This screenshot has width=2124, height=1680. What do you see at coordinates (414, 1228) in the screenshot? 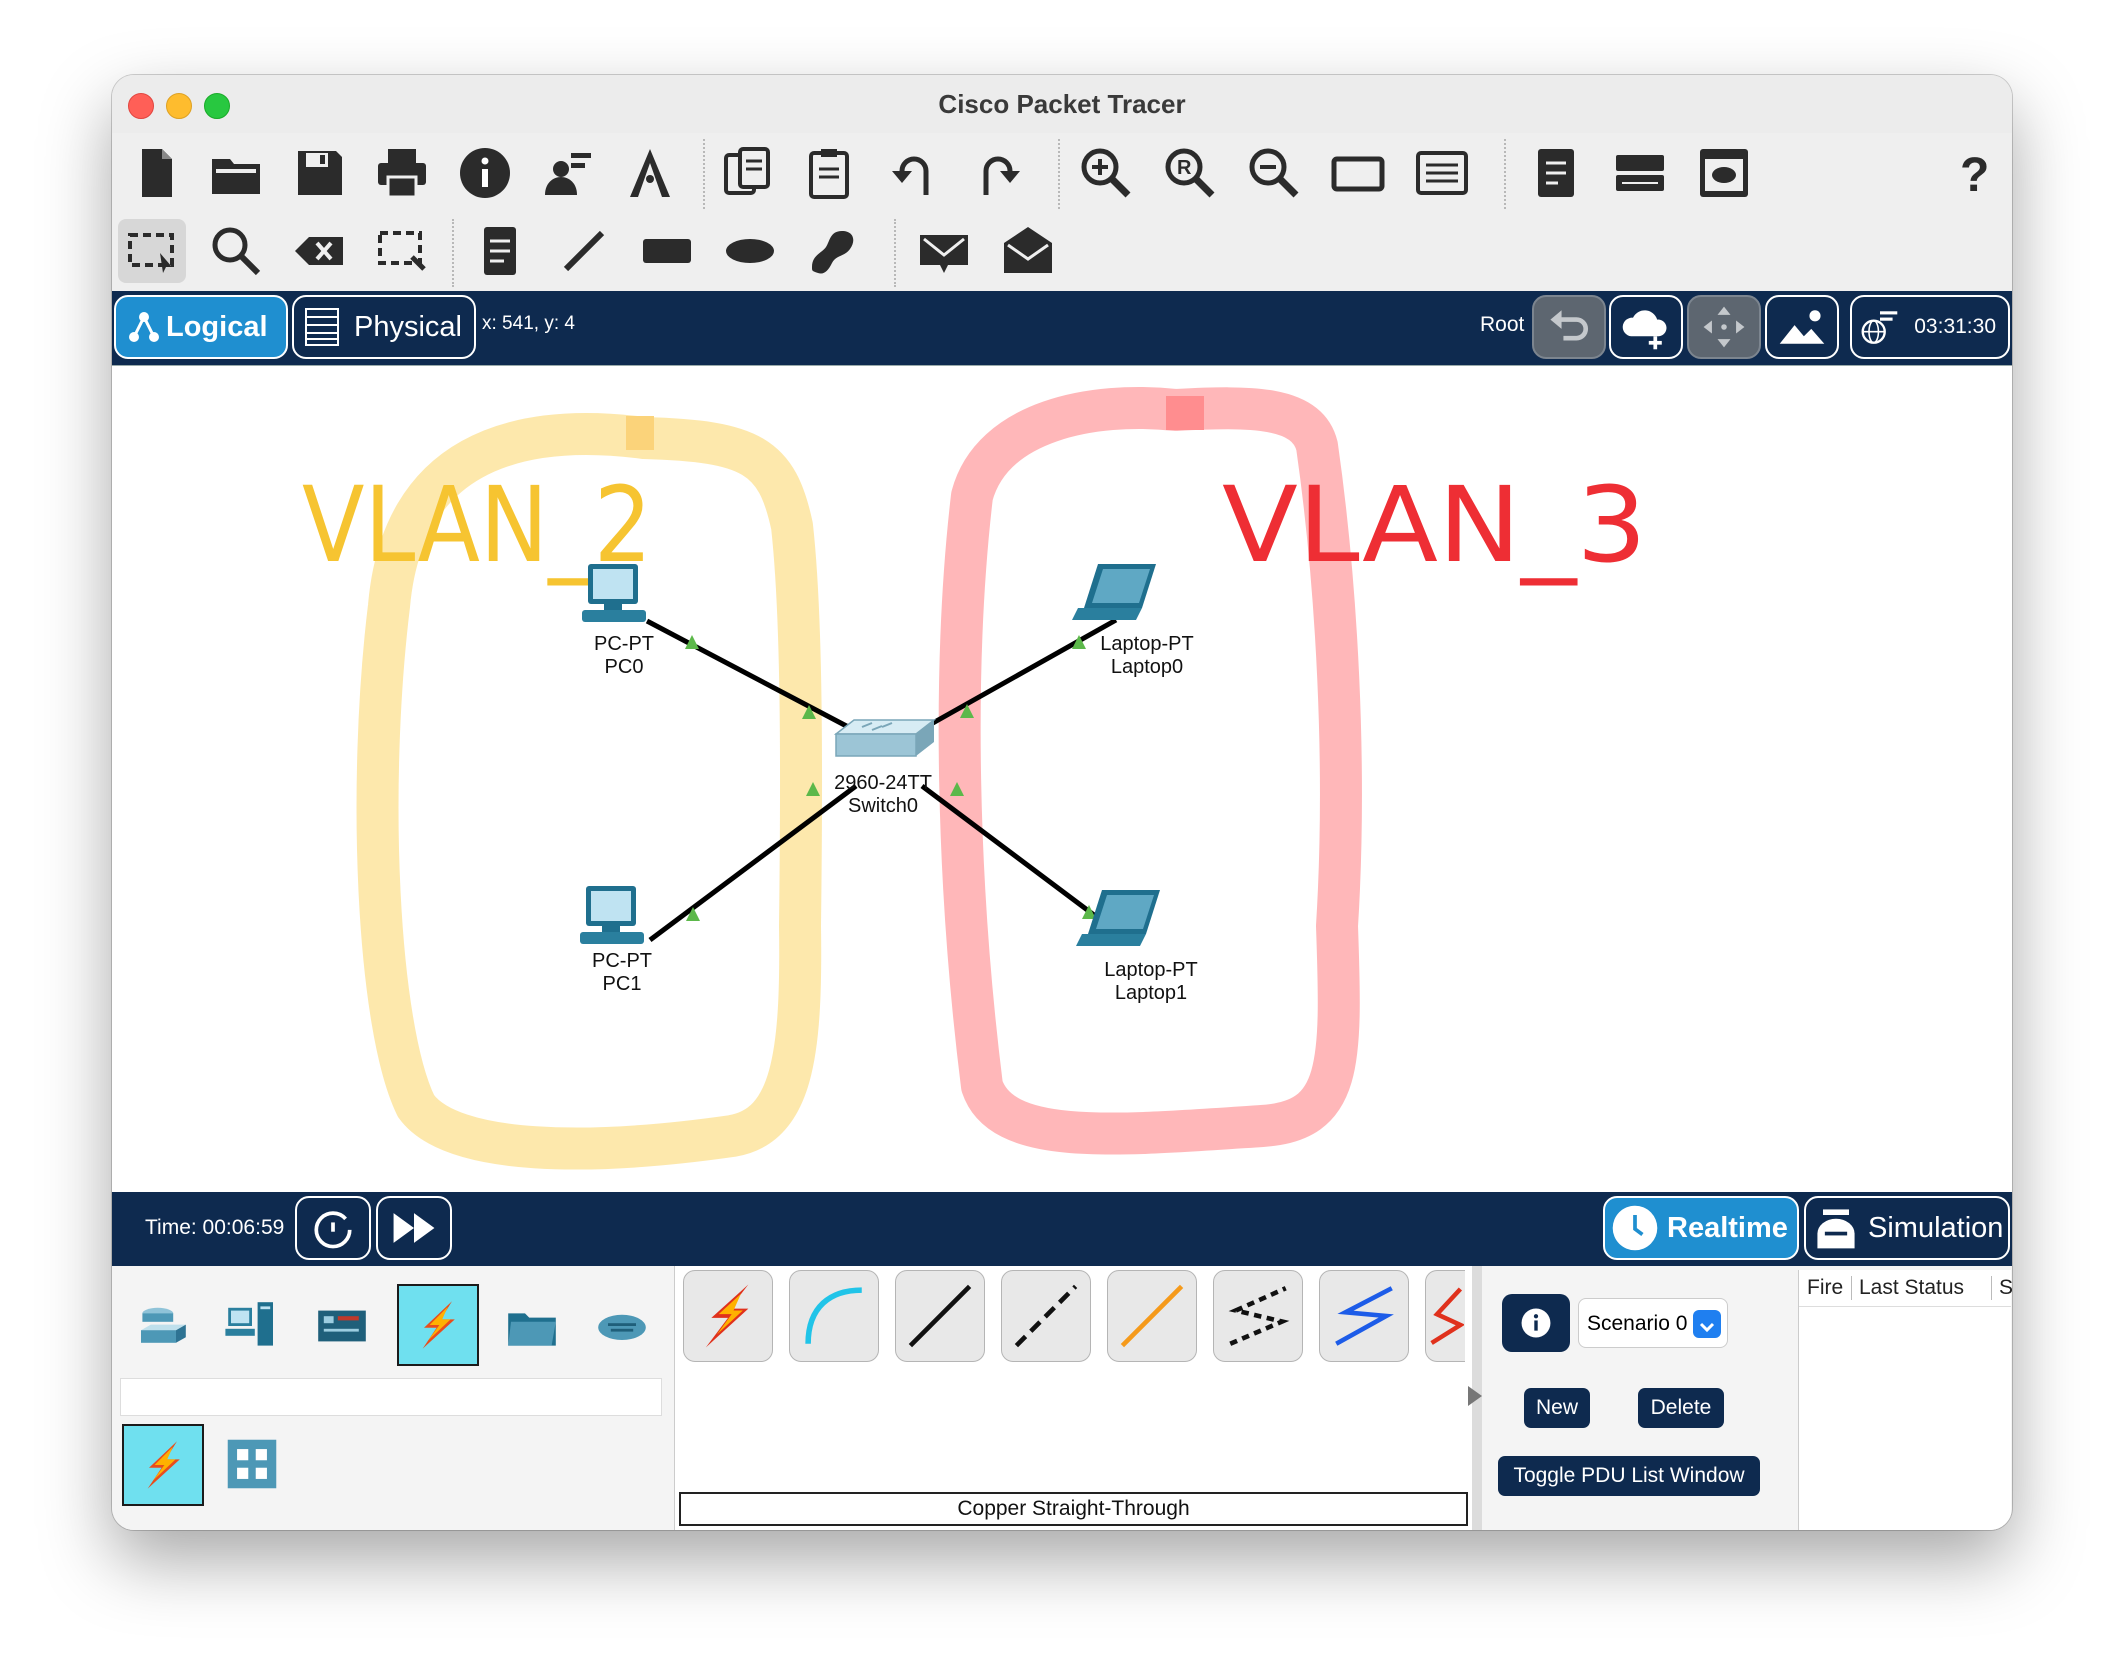
I see `fast-forward-button` at bounding box center [414, 1228].